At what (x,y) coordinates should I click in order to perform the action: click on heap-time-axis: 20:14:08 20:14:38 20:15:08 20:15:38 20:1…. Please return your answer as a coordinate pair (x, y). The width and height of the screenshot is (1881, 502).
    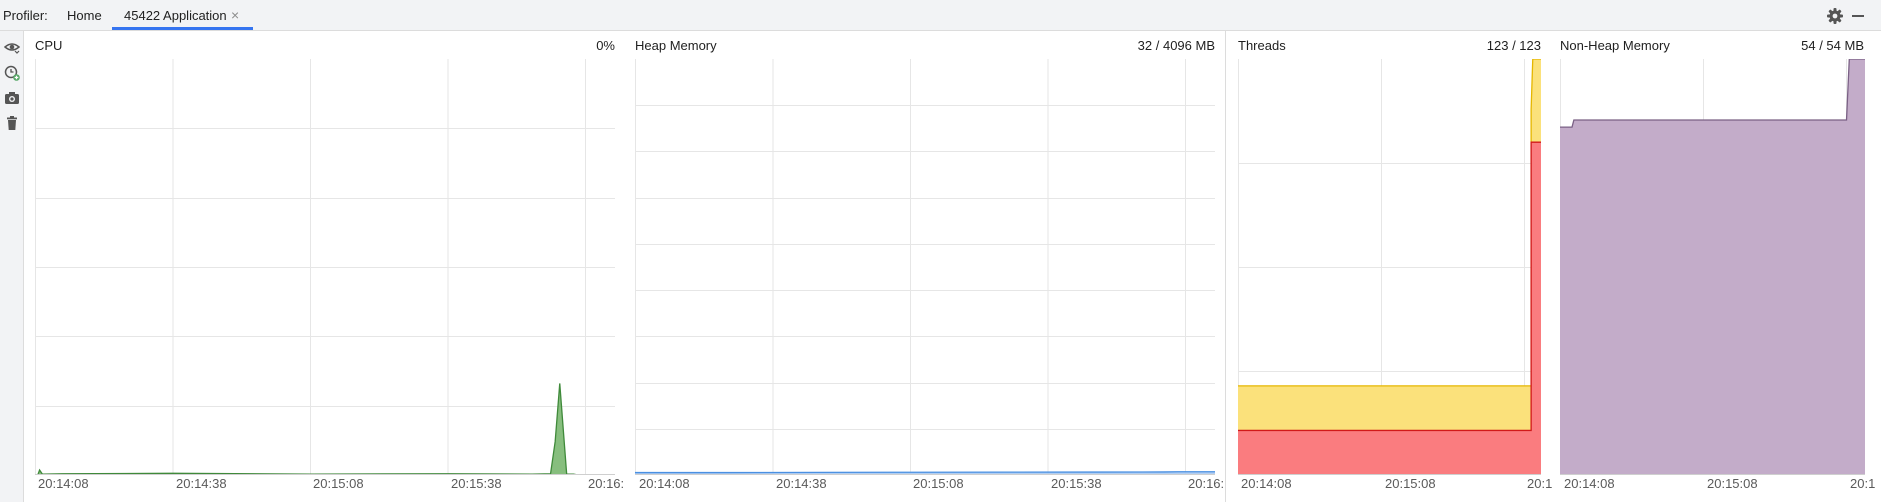
    Looking at the image, I should click on (930, 485).